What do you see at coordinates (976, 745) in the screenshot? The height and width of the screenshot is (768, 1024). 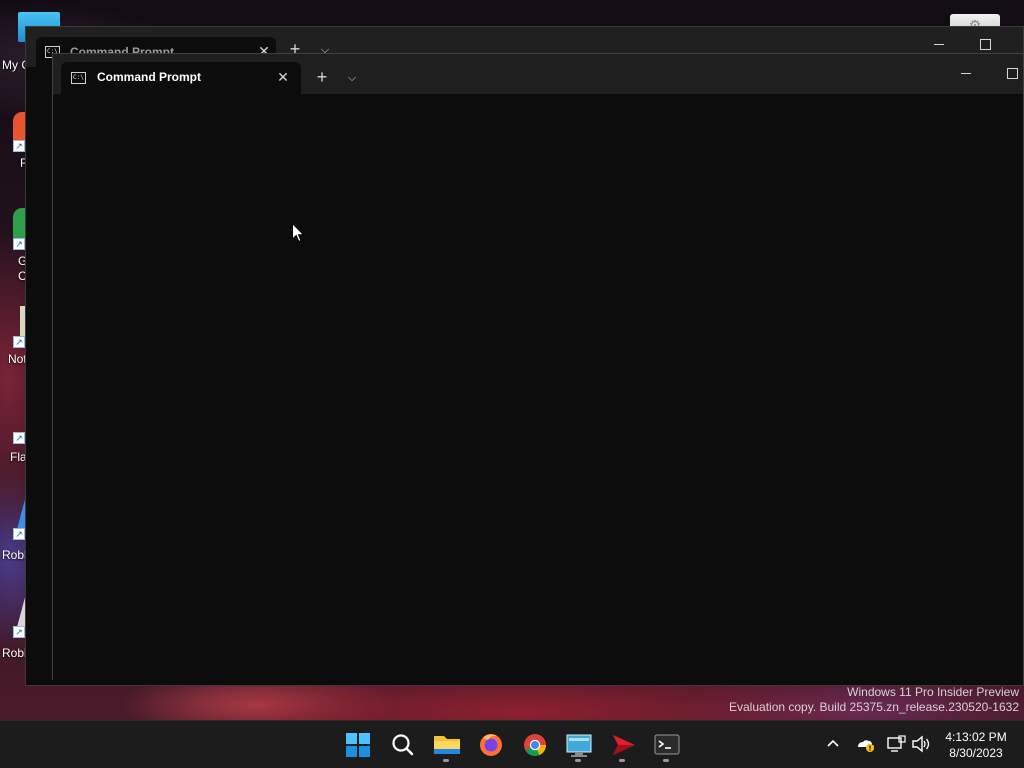 I see `clock: 4:13:02 PM 8/30/2023` at bounding box center [976, 745].